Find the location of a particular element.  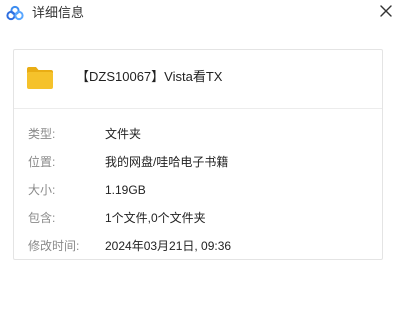

property-modified-time: 修改时间: 2024年03月21日, 09:36 is located at coordinates (198, 247).